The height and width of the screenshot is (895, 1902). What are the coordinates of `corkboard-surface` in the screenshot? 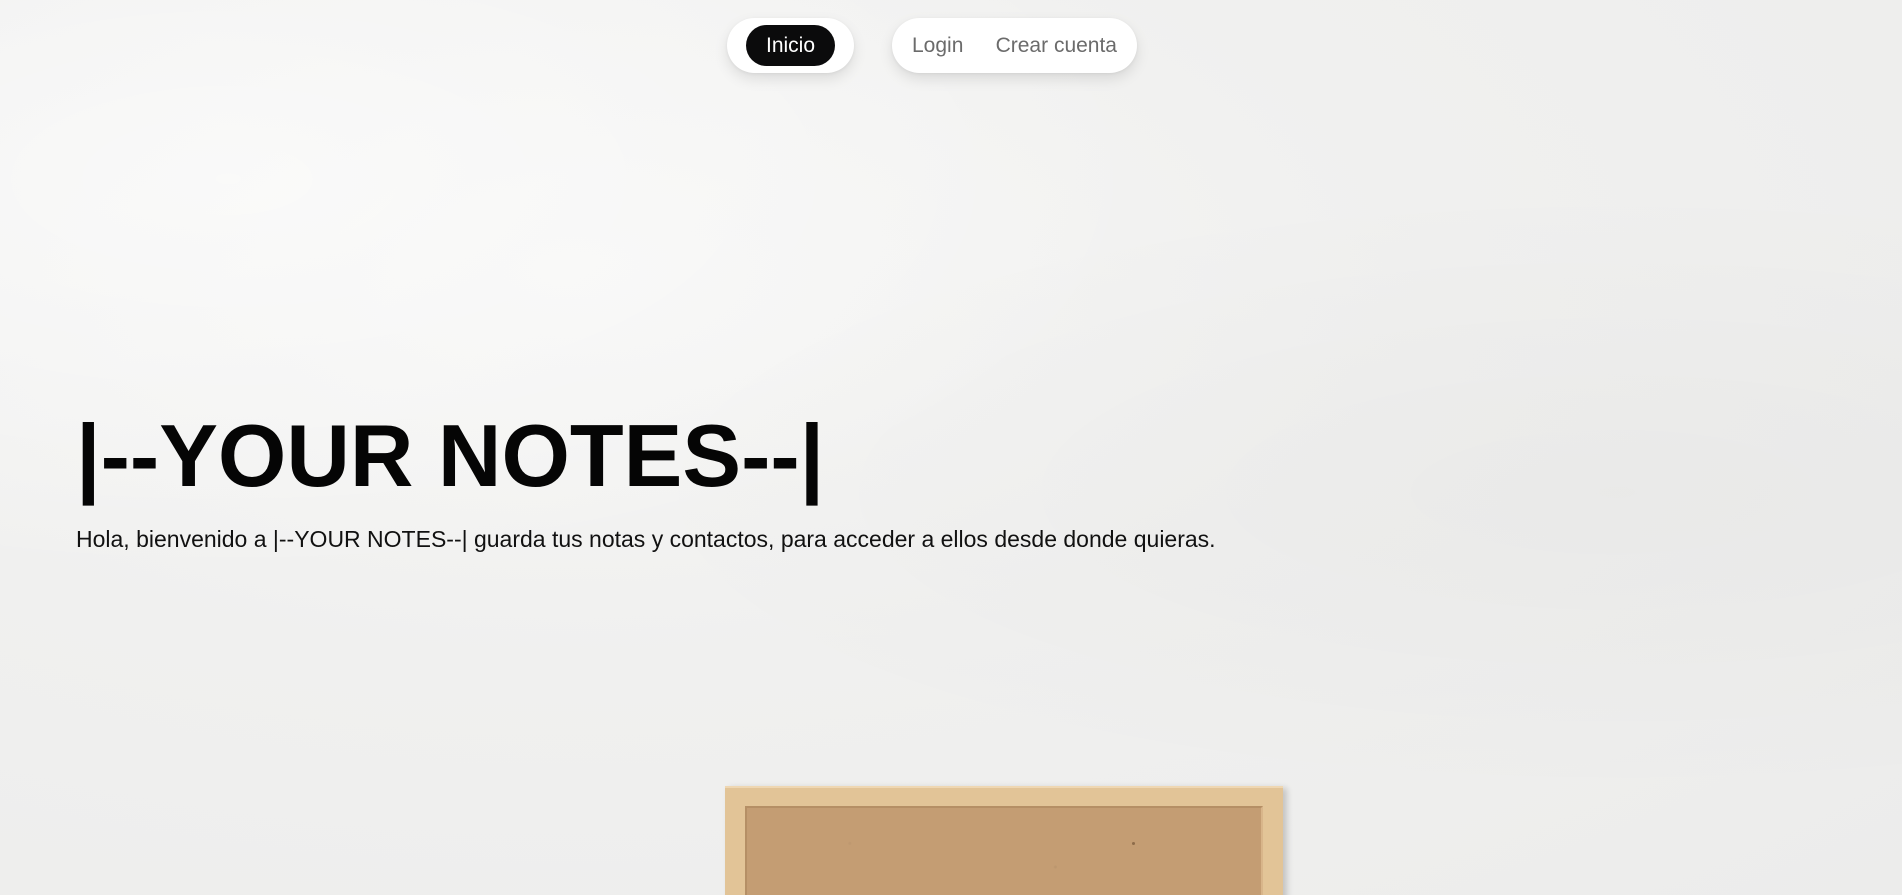 It's located at (1004, 850).